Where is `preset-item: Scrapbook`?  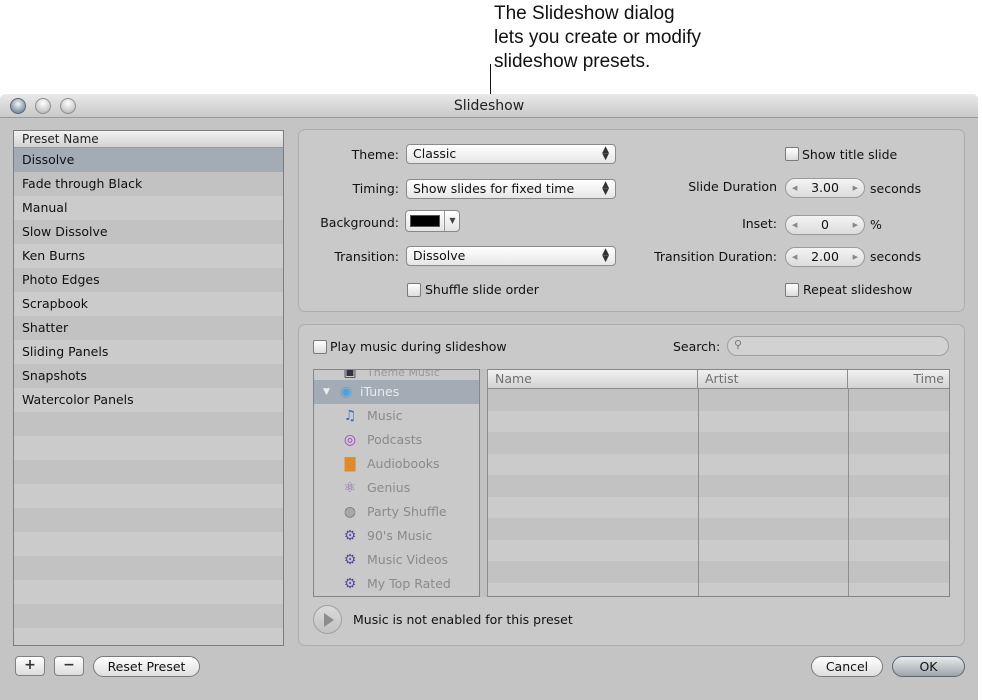
preset-item: Scrapbook is located at coordinates (148, 304).